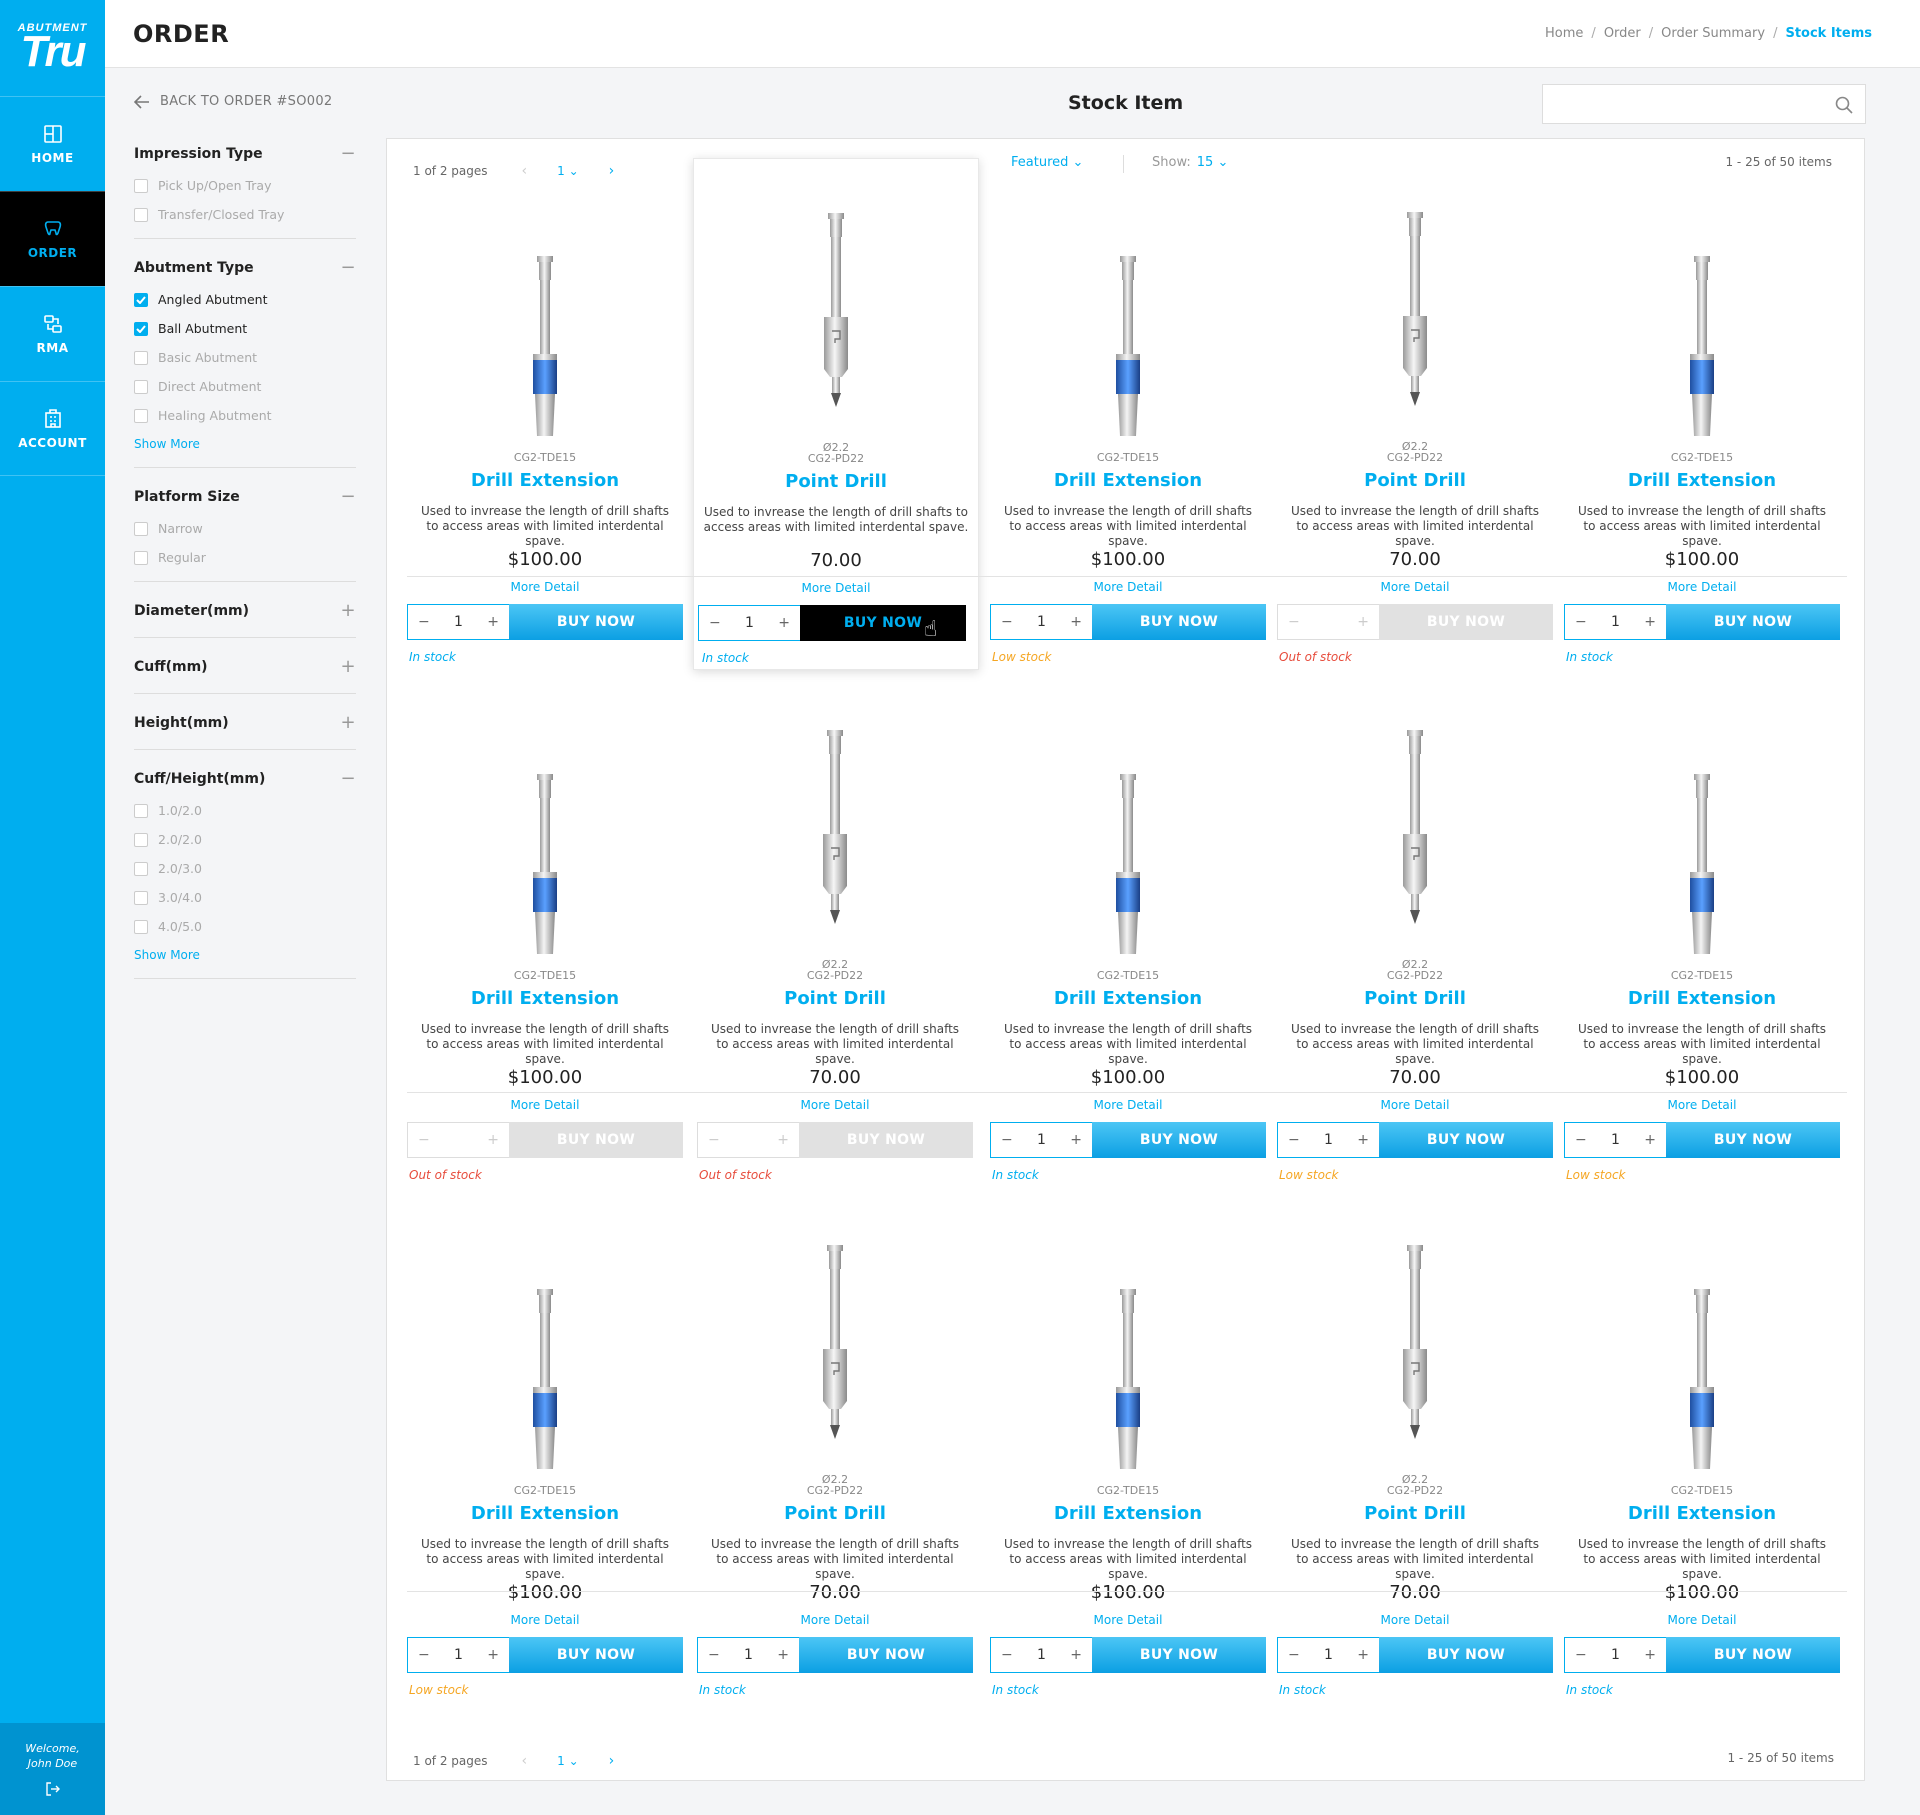  What do you see at coordinates (245, 267) in the screenshot?
I see `filter-header: Abutment Type −` at bounding box center [245, 267].